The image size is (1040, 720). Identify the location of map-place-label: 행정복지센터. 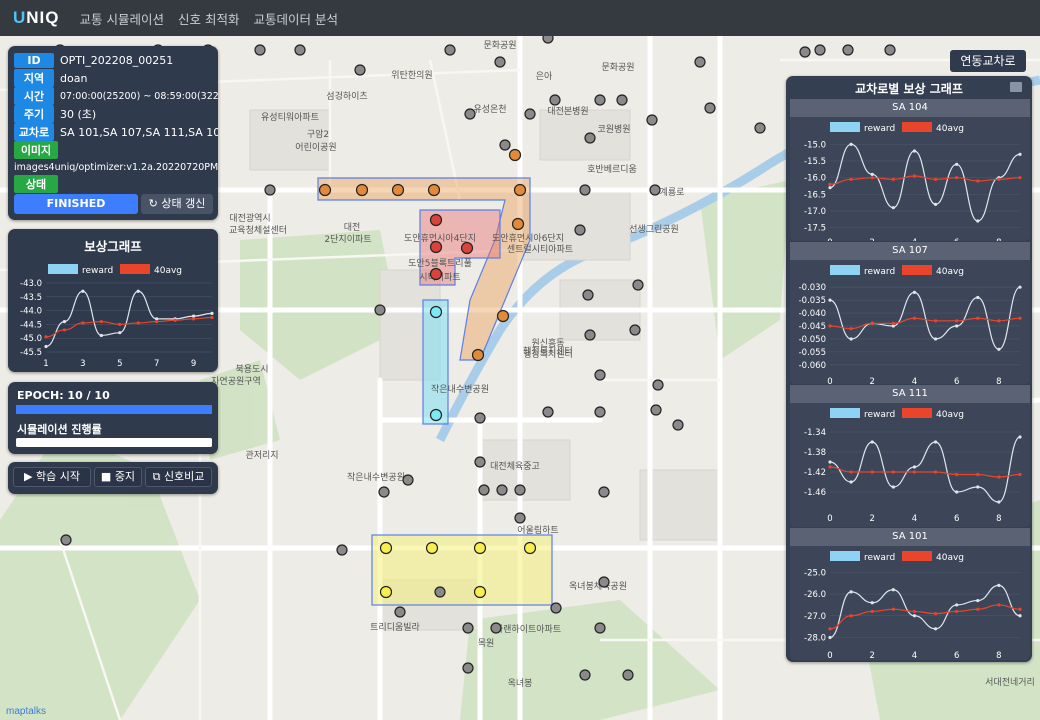
(548, 351).